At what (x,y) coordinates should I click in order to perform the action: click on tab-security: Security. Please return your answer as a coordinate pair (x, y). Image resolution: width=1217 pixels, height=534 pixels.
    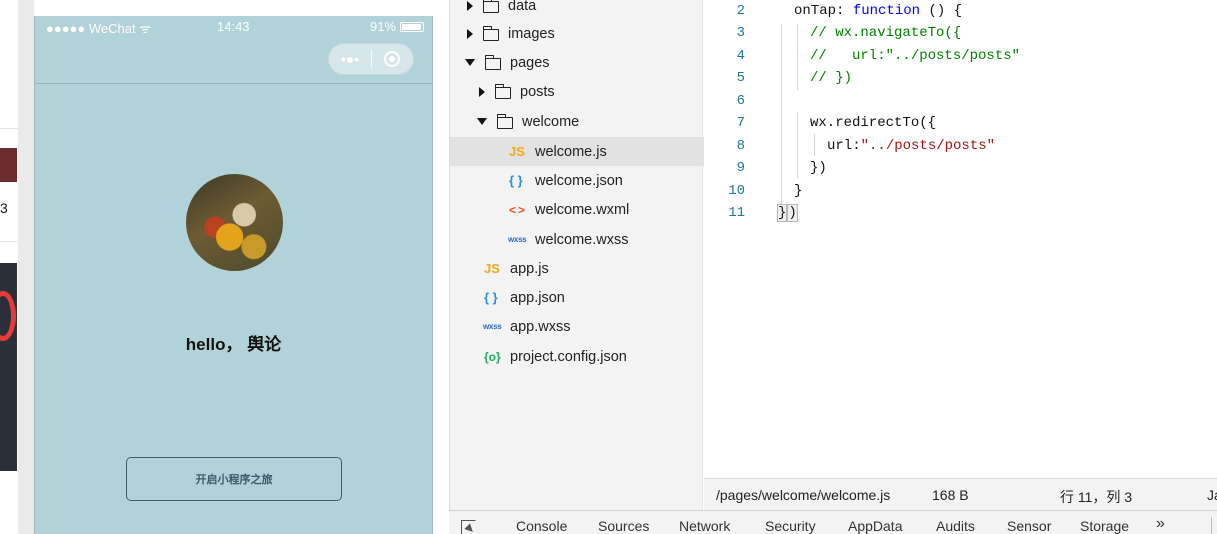
    Looking at the image, I should click on (790, 526).